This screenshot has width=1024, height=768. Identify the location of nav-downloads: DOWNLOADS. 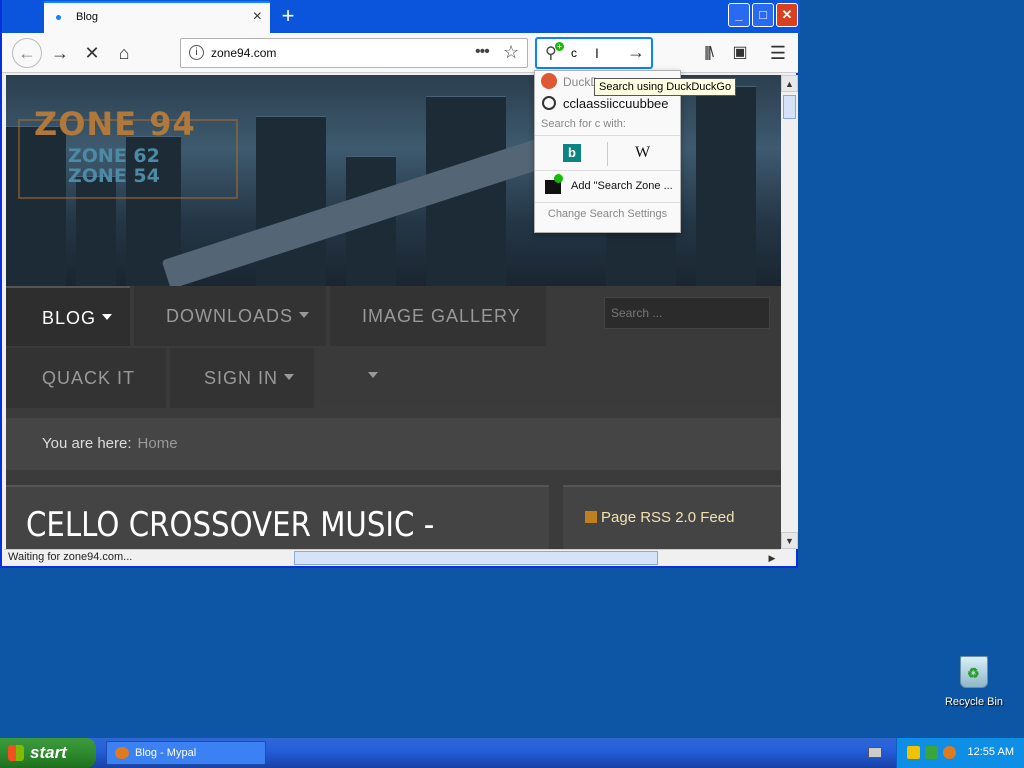
(230, 316).